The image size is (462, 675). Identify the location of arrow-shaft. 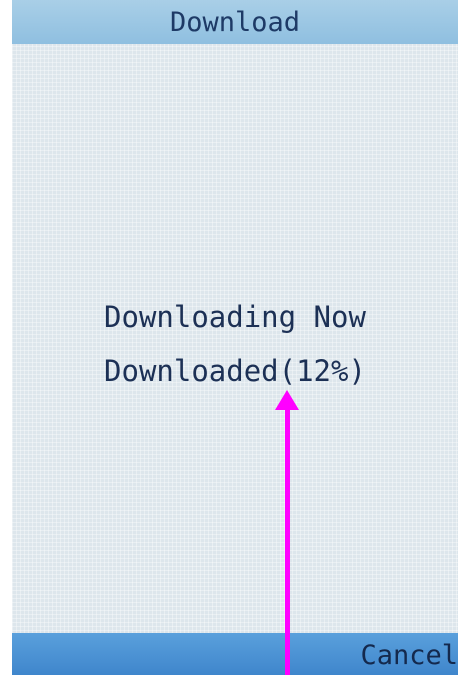
(287, 541).